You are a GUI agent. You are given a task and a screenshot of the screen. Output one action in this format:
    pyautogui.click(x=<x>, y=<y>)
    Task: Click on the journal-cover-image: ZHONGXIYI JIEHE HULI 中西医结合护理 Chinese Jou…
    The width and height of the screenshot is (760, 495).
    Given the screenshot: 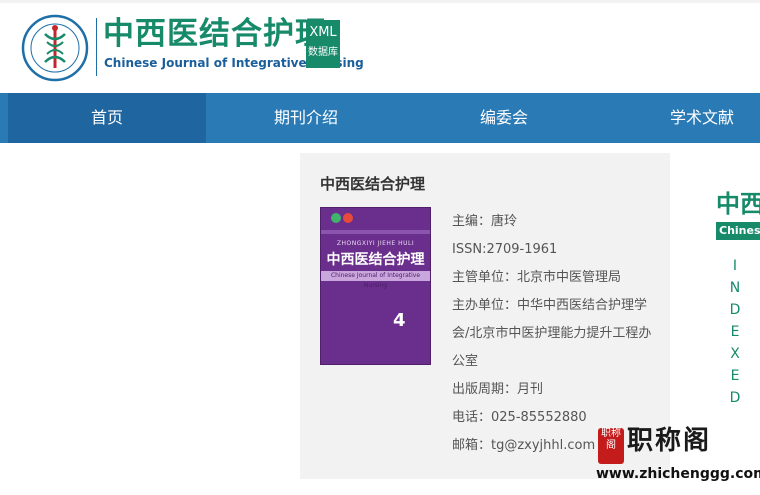 What is the action you would take?
    pyautogui.click(x=375, y=286)
    